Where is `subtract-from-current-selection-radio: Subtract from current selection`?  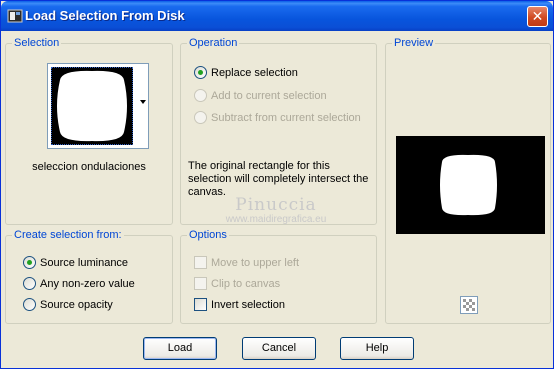
subtract-from-current-selection-radio: Subtract from current selection is located at coordinates (277, 117).